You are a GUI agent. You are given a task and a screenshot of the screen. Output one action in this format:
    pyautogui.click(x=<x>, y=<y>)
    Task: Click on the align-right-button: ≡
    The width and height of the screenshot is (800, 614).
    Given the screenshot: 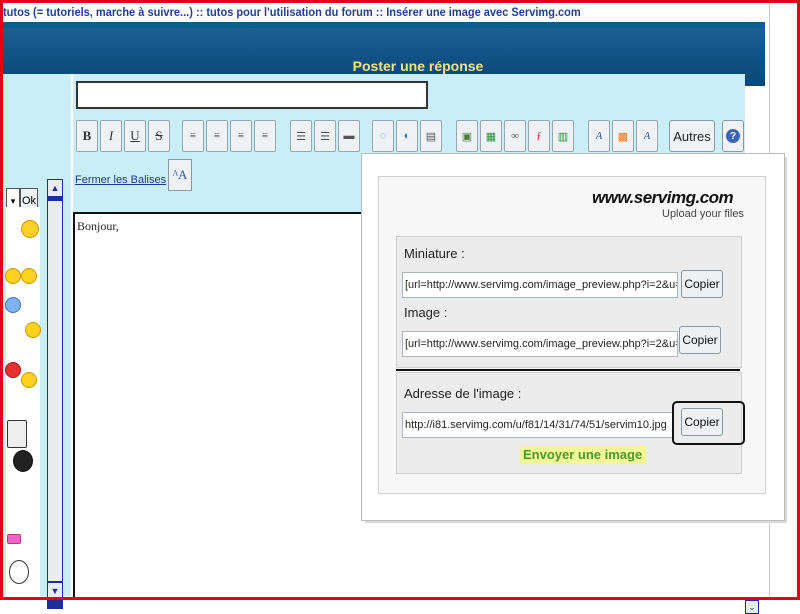 What is the action you would take?
    pyautogui.click(x=241, y=136)
    